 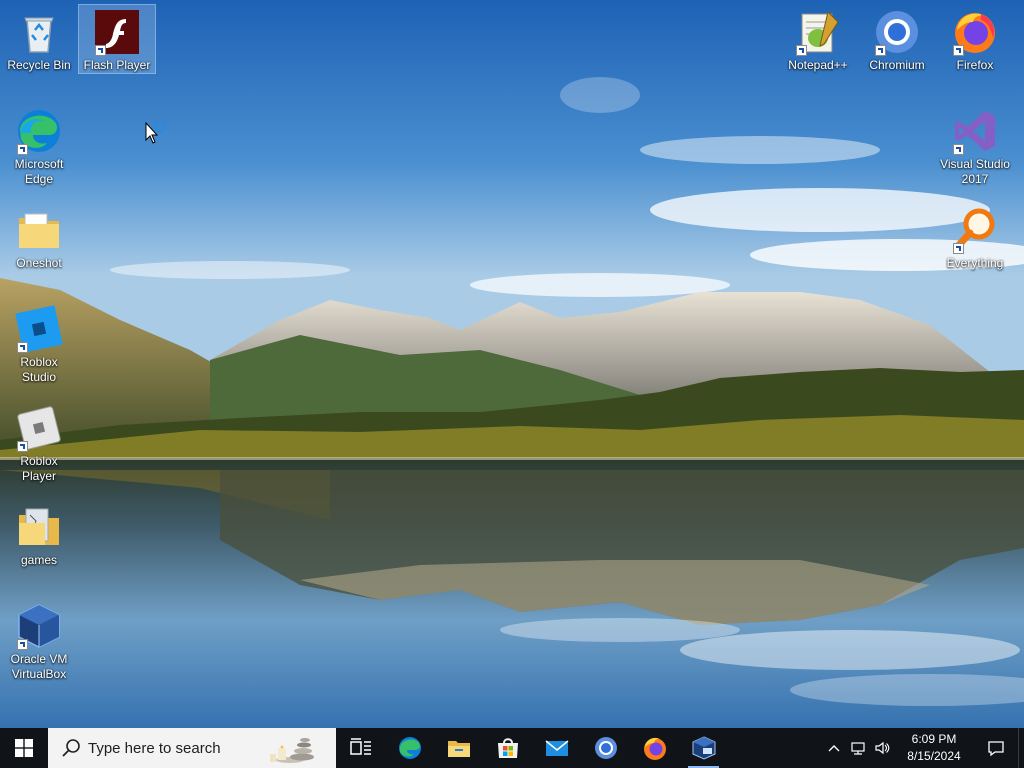 What do you see at coordinates (39, 442) in the screenshot?
I see `roblox-player-desktop-icon: Roblox Player` at bounding box center [39, 442].